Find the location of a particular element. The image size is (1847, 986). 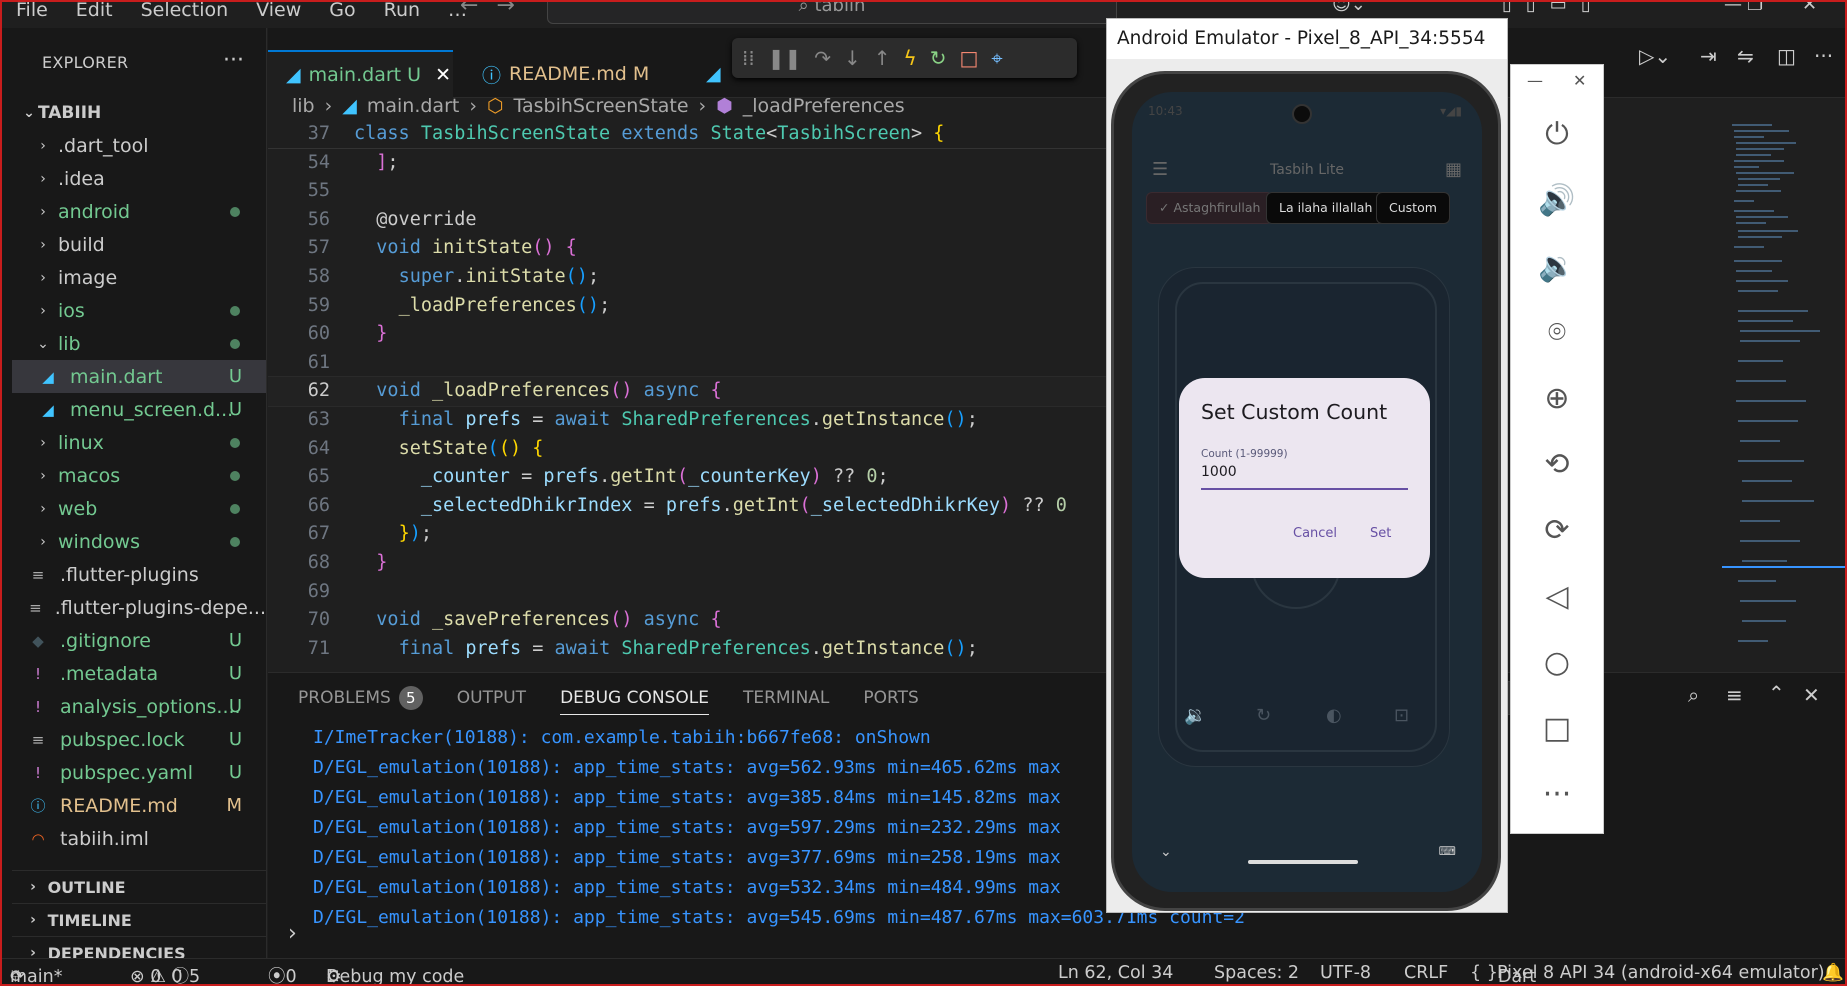

tab-debug-console: DEBUG CONSOLE is located at coordinates (634, 701).